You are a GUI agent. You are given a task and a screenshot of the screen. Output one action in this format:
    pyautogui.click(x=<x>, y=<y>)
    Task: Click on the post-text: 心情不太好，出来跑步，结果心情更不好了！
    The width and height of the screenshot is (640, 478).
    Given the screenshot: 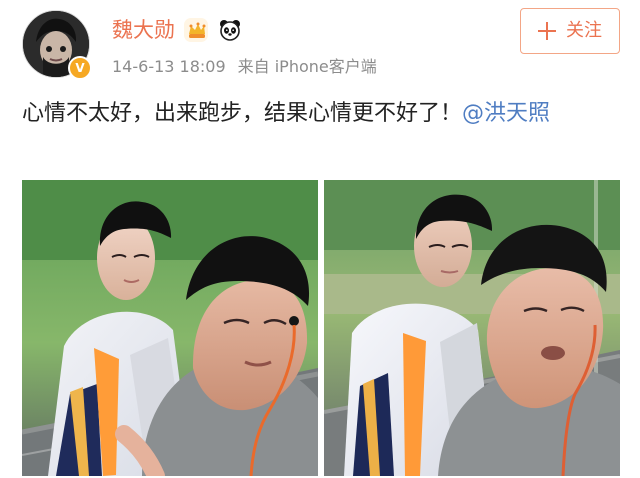 What is the action you would take?
    pyautogui.click(x=242, y=113)
    